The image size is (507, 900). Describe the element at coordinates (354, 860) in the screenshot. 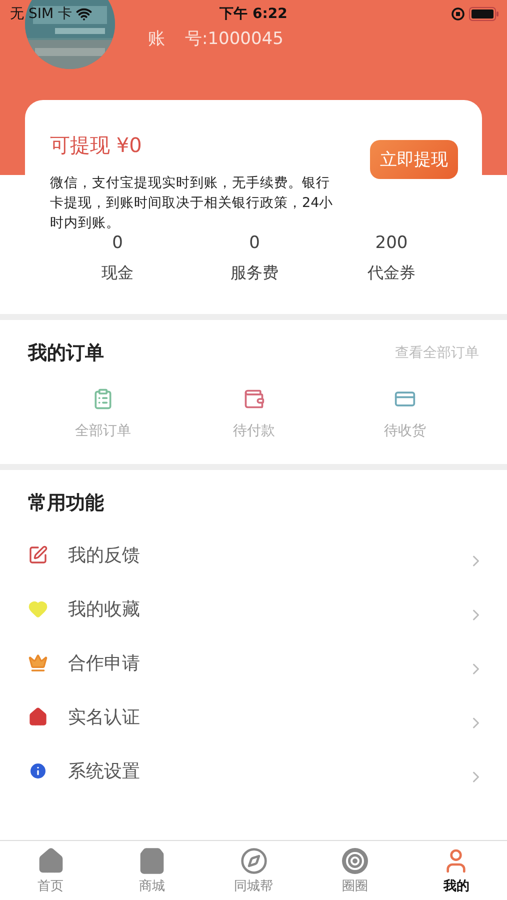

I see `swirl-icon` at that location.